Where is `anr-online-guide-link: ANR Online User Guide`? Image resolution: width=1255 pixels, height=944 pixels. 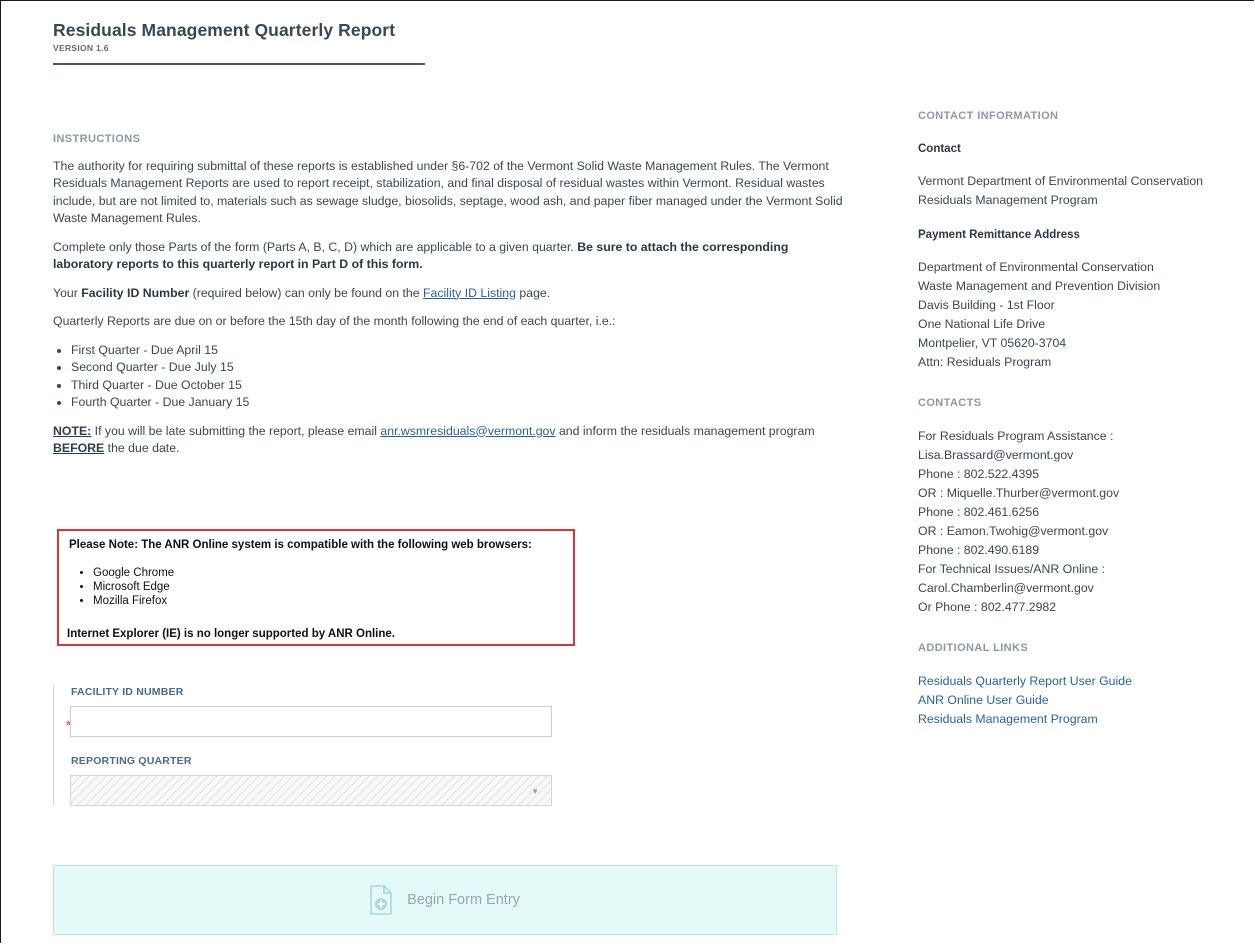
anr-online-guide-link: ANR Online User Guide is located at coordinates (1086, 700).